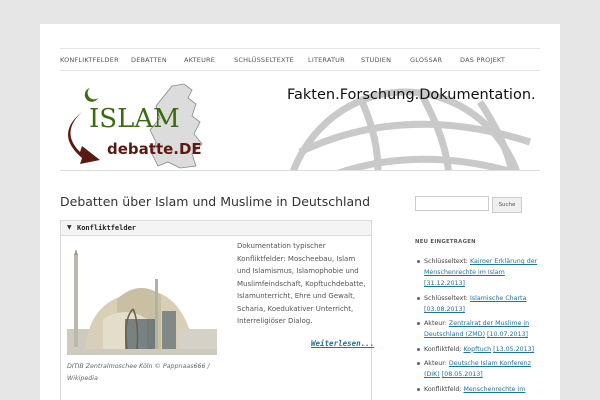  I want to click on nav-item-debatten: DEBATTEN, so click(149, 60).